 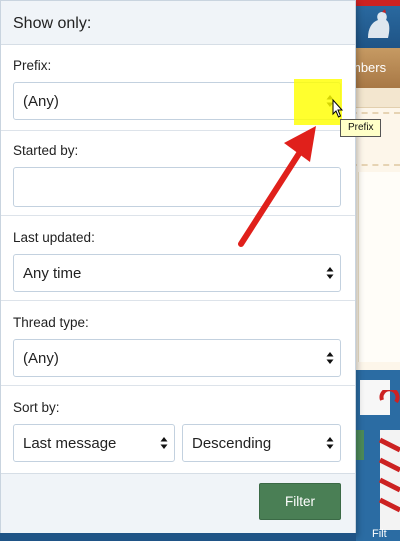 What do you see at coordinates (300, 501) in the screenshot?
I see `filter-button: Filter` at bounding box center [300, 501].